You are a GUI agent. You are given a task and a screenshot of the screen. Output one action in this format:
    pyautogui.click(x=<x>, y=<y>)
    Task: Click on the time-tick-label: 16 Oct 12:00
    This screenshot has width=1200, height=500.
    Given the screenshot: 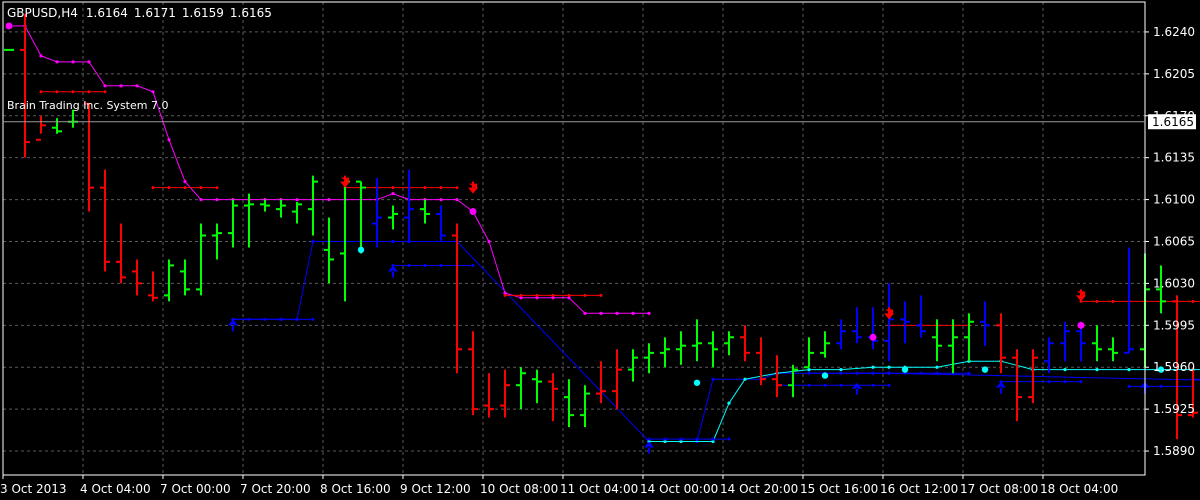 What is the action you would take?
    pyautogui.click(x=919, y=489)
    